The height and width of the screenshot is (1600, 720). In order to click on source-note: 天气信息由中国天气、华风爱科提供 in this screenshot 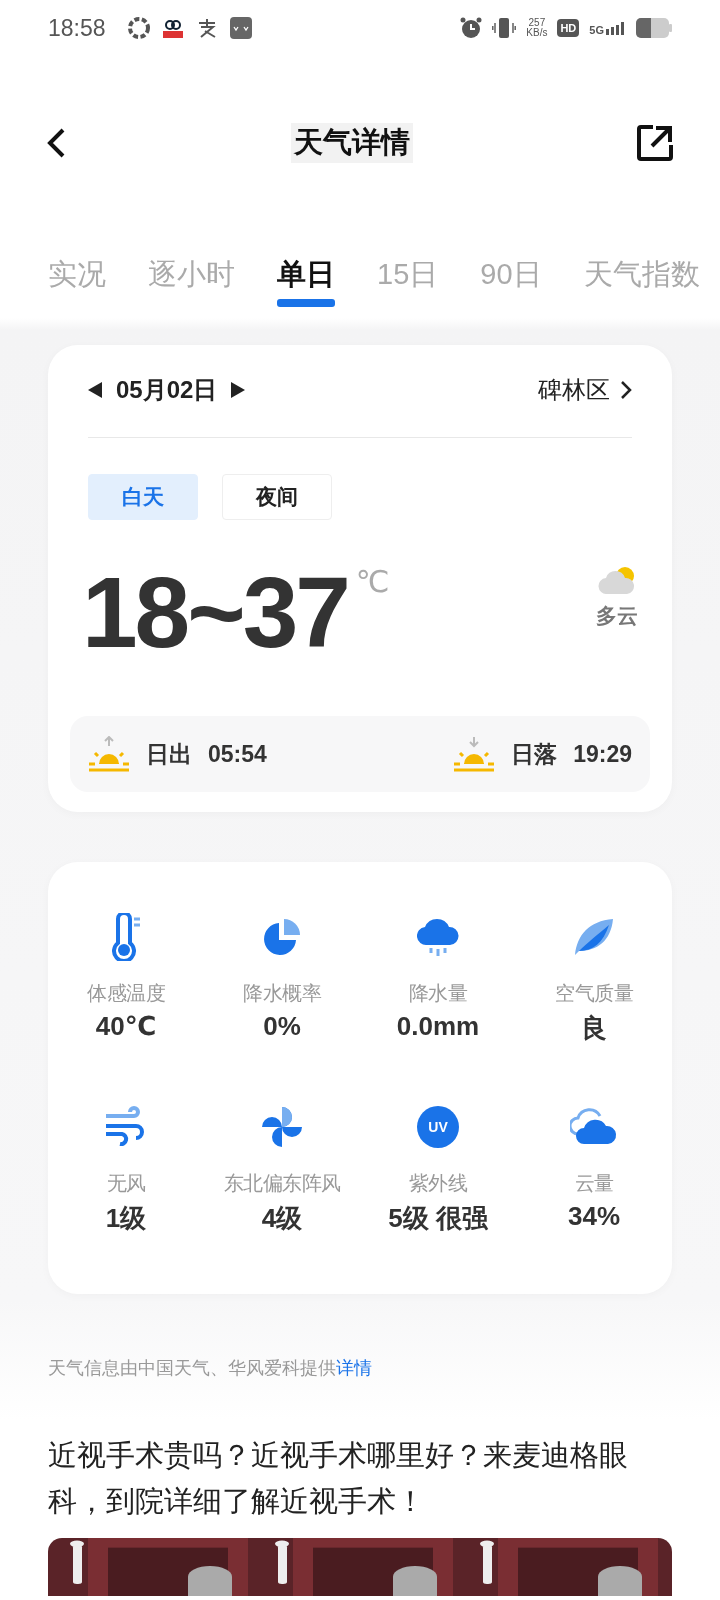, I will do `click(192, 1368)`.